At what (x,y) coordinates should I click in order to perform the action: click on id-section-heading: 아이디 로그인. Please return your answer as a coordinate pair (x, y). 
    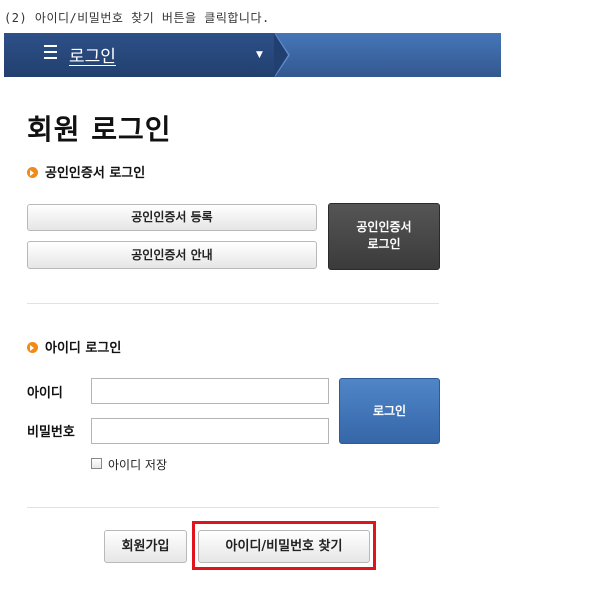
    Looking at the image, I should click on (74, 346).